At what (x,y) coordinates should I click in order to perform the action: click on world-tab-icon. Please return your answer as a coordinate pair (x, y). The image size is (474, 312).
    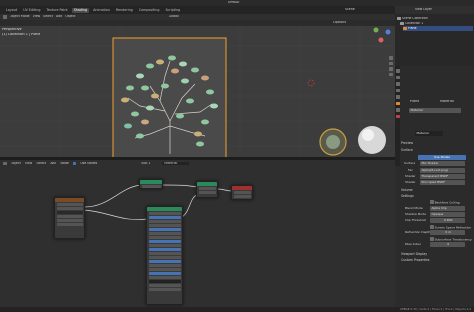
    Looking at the image, I should click on (398, 97).